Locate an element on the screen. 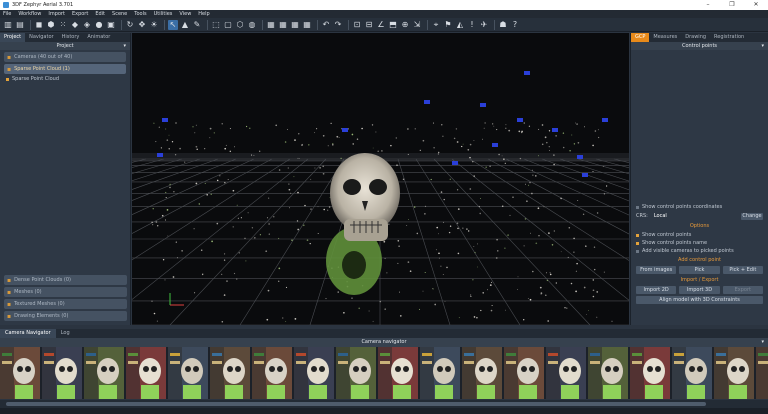 The width and height of the screenshot is (768, 414). add-visible-cameras-checkbox is located at coordinates (637, 251).